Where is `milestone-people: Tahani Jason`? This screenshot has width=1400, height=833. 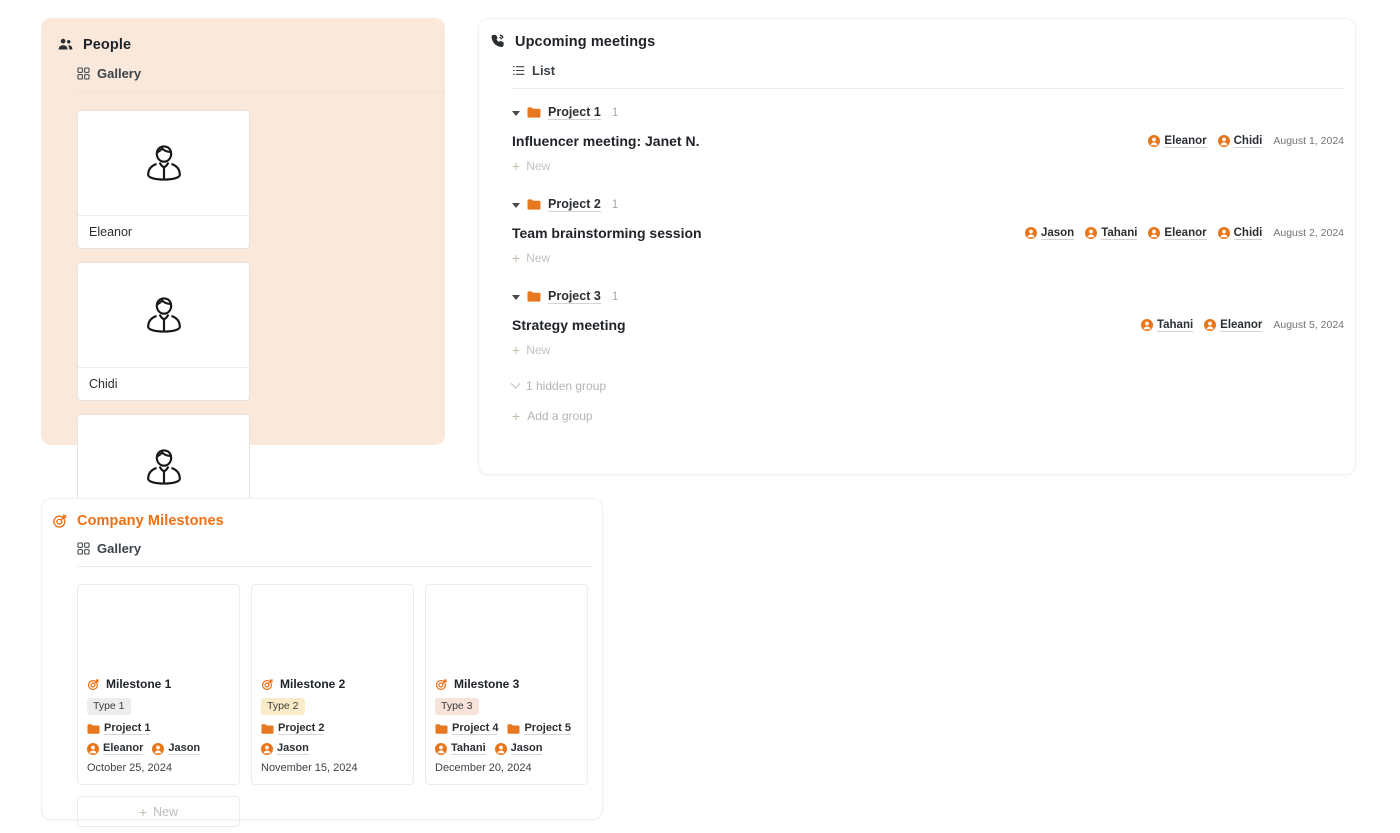 milestone-people: Tahani Jason is located at coordinates (506, 749).